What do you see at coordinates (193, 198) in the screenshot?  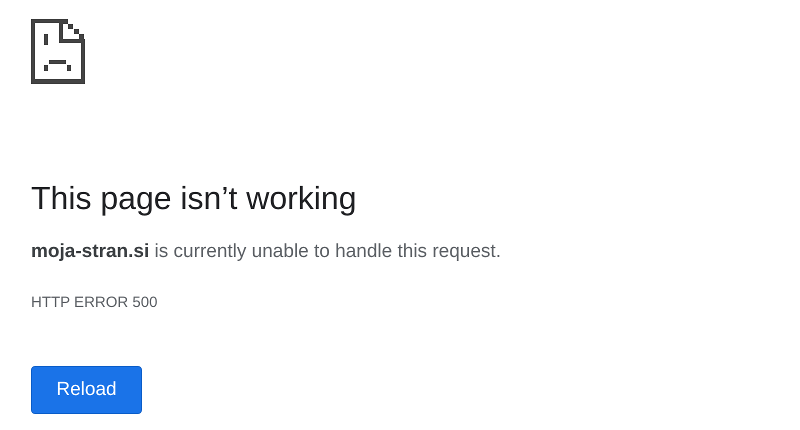 I see `error-title: This page isn’t working` at bounding box center [193, 198].